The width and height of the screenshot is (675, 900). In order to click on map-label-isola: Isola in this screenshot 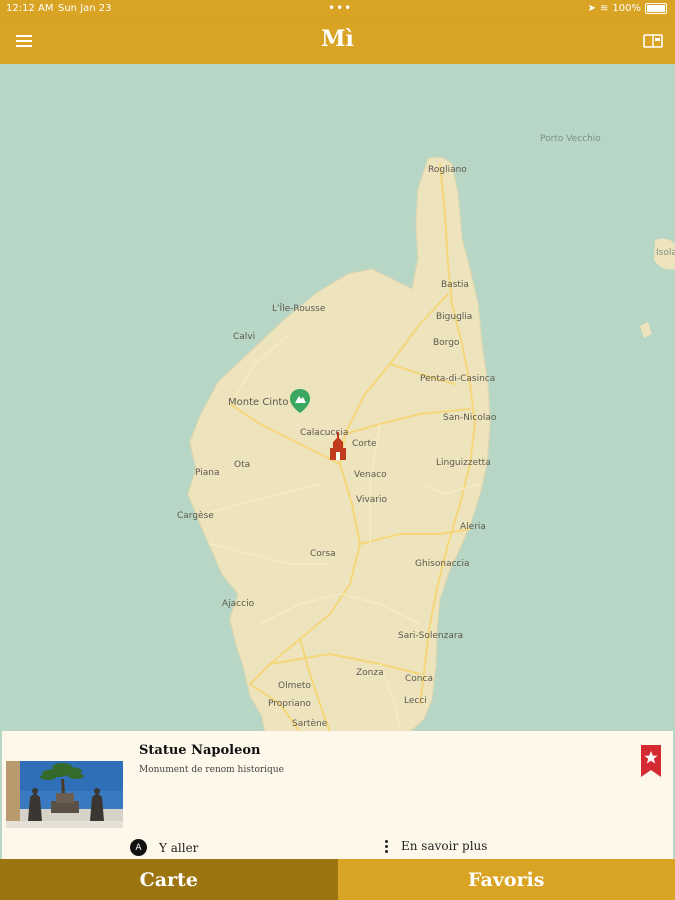, I will do `click(665, 253)`.